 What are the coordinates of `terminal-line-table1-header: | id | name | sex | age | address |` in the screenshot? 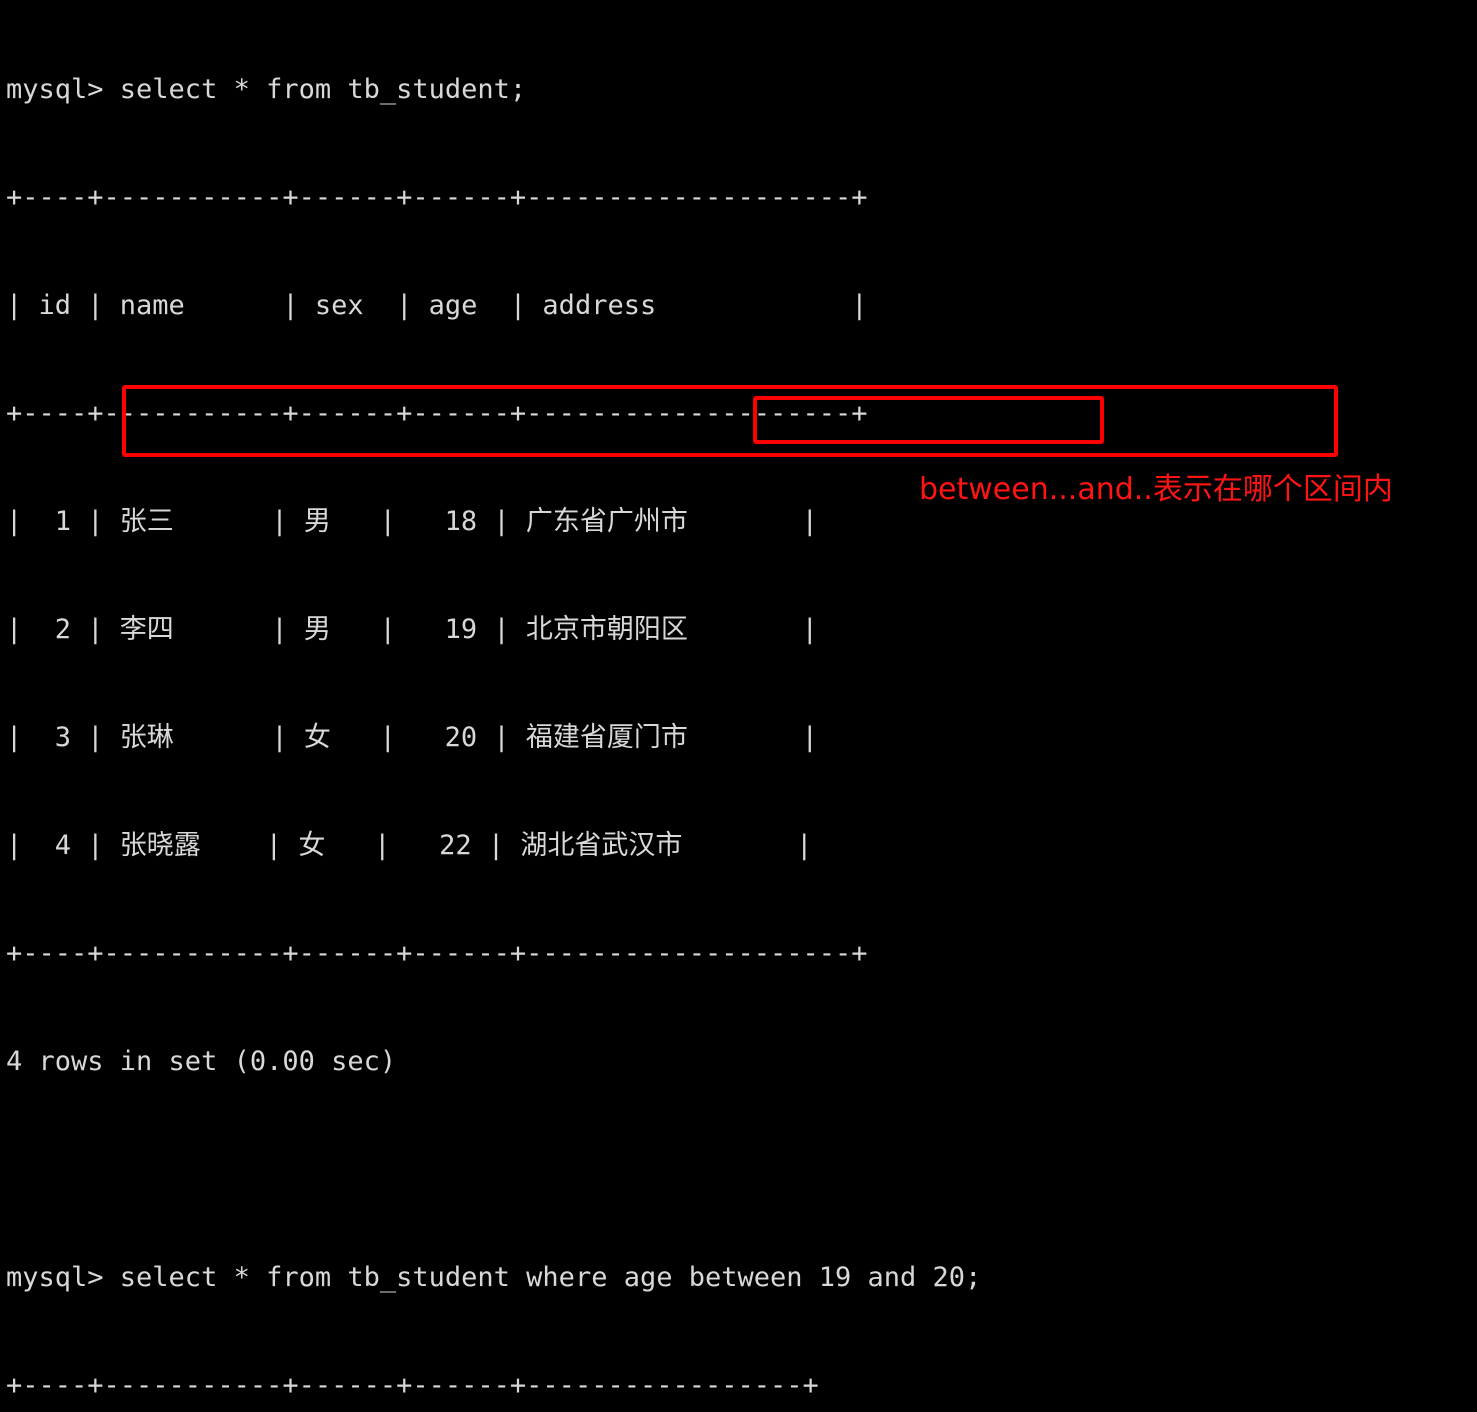 It's located at (437, 305).